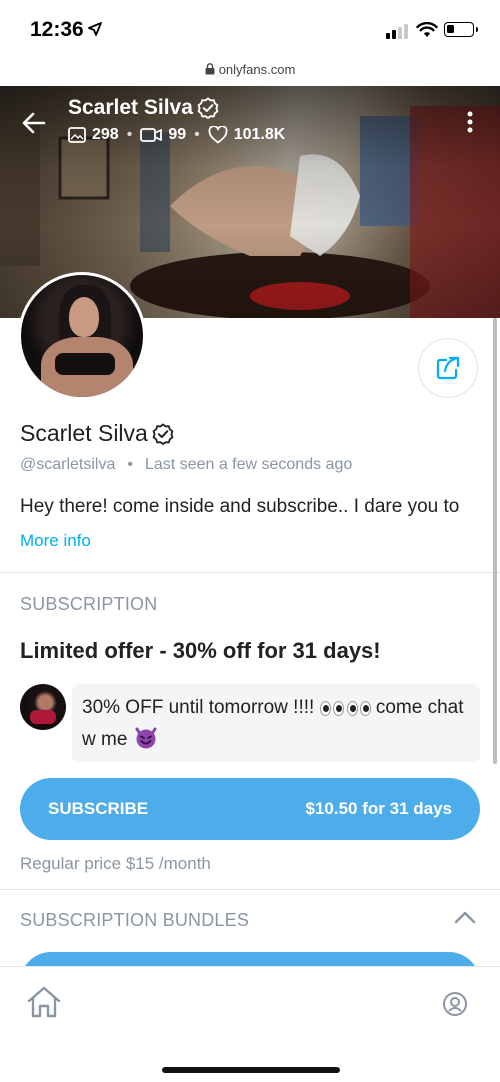 Image resolution: width=500 pixels, height=1082 pixels. I want to click on photos-stat: 298, so click(93, 135).